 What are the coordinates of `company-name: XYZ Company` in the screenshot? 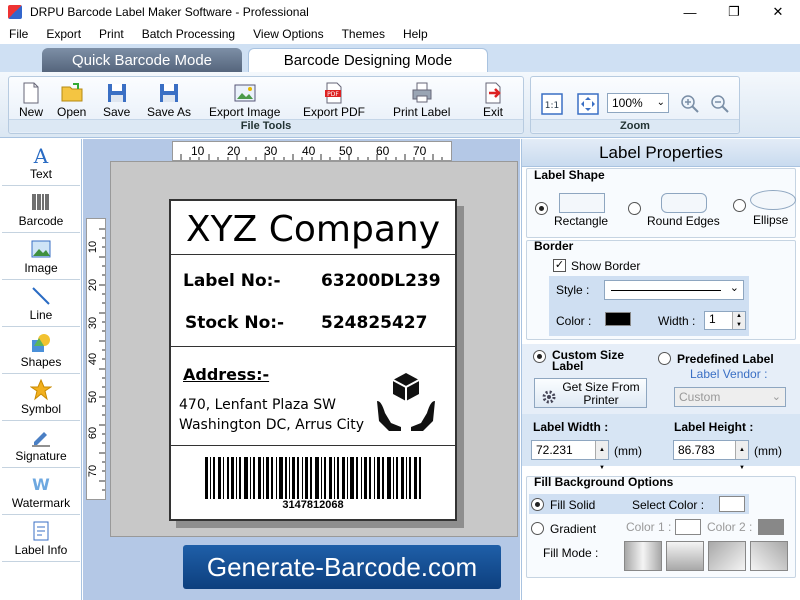 It's located at (313, 229).